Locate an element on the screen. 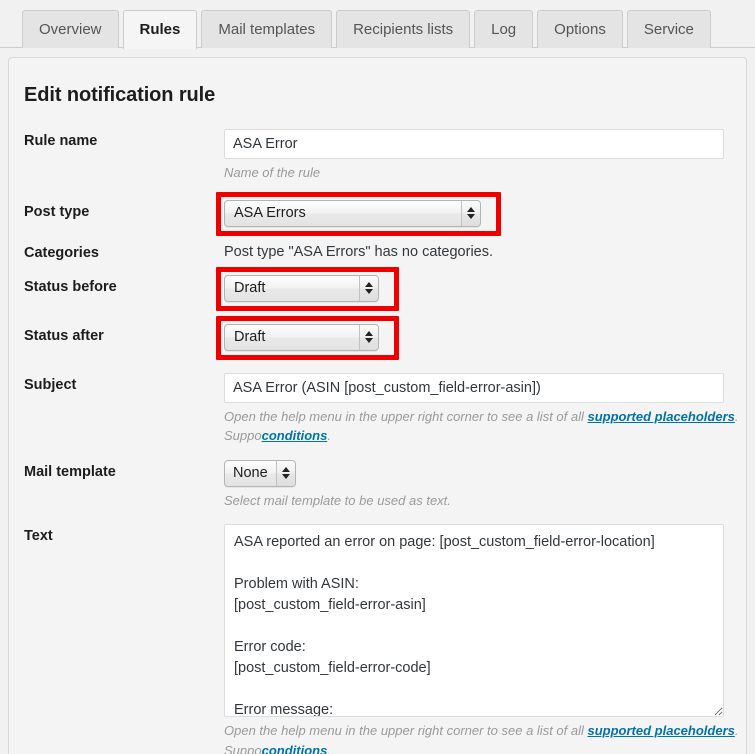  mail-template-selected-value: None is located at coordinates (250, 472).